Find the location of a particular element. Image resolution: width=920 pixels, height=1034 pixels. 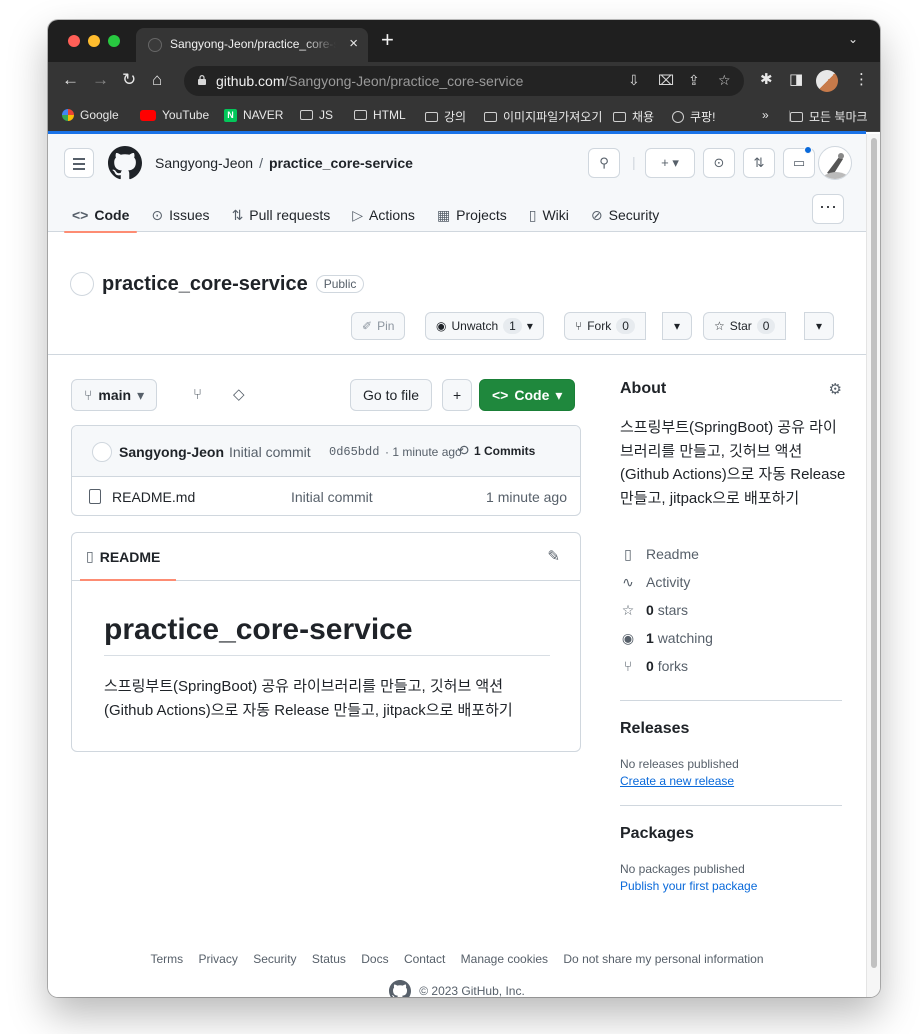

bookmark-js: JS is located at coordinates (316, 115).